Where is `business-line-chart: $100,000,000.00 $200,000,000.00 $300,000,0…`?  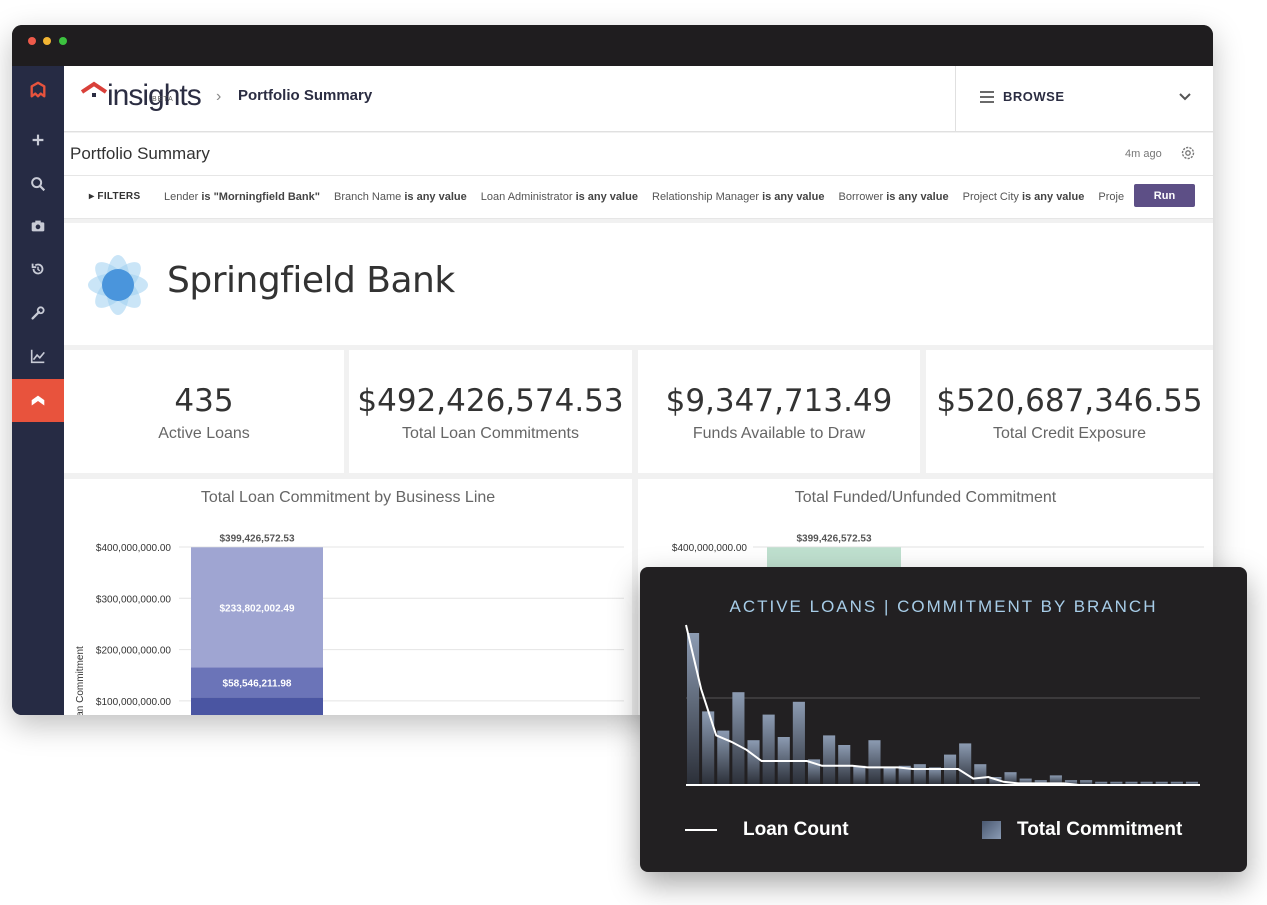
business-line-chart: $100,000,000.00 $200,000,000.00 $300,000,0… is located at coordinates (349, 624).